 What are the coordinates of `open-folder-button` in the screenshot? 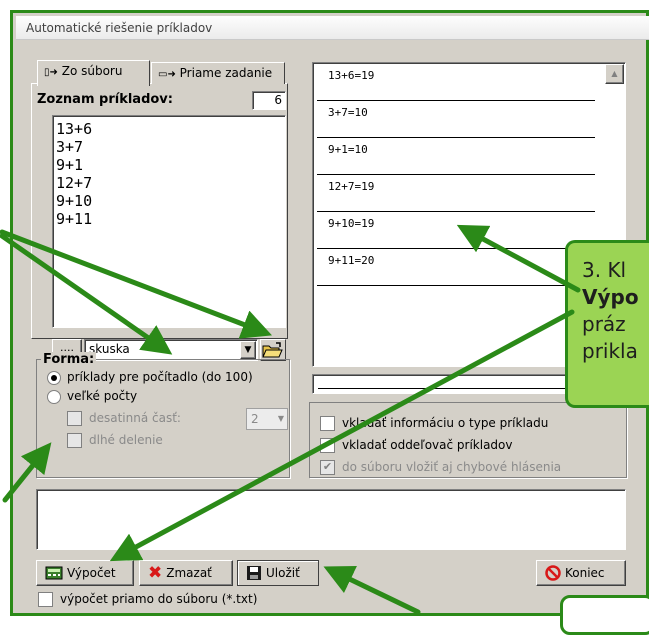 It's located at (273, 350).